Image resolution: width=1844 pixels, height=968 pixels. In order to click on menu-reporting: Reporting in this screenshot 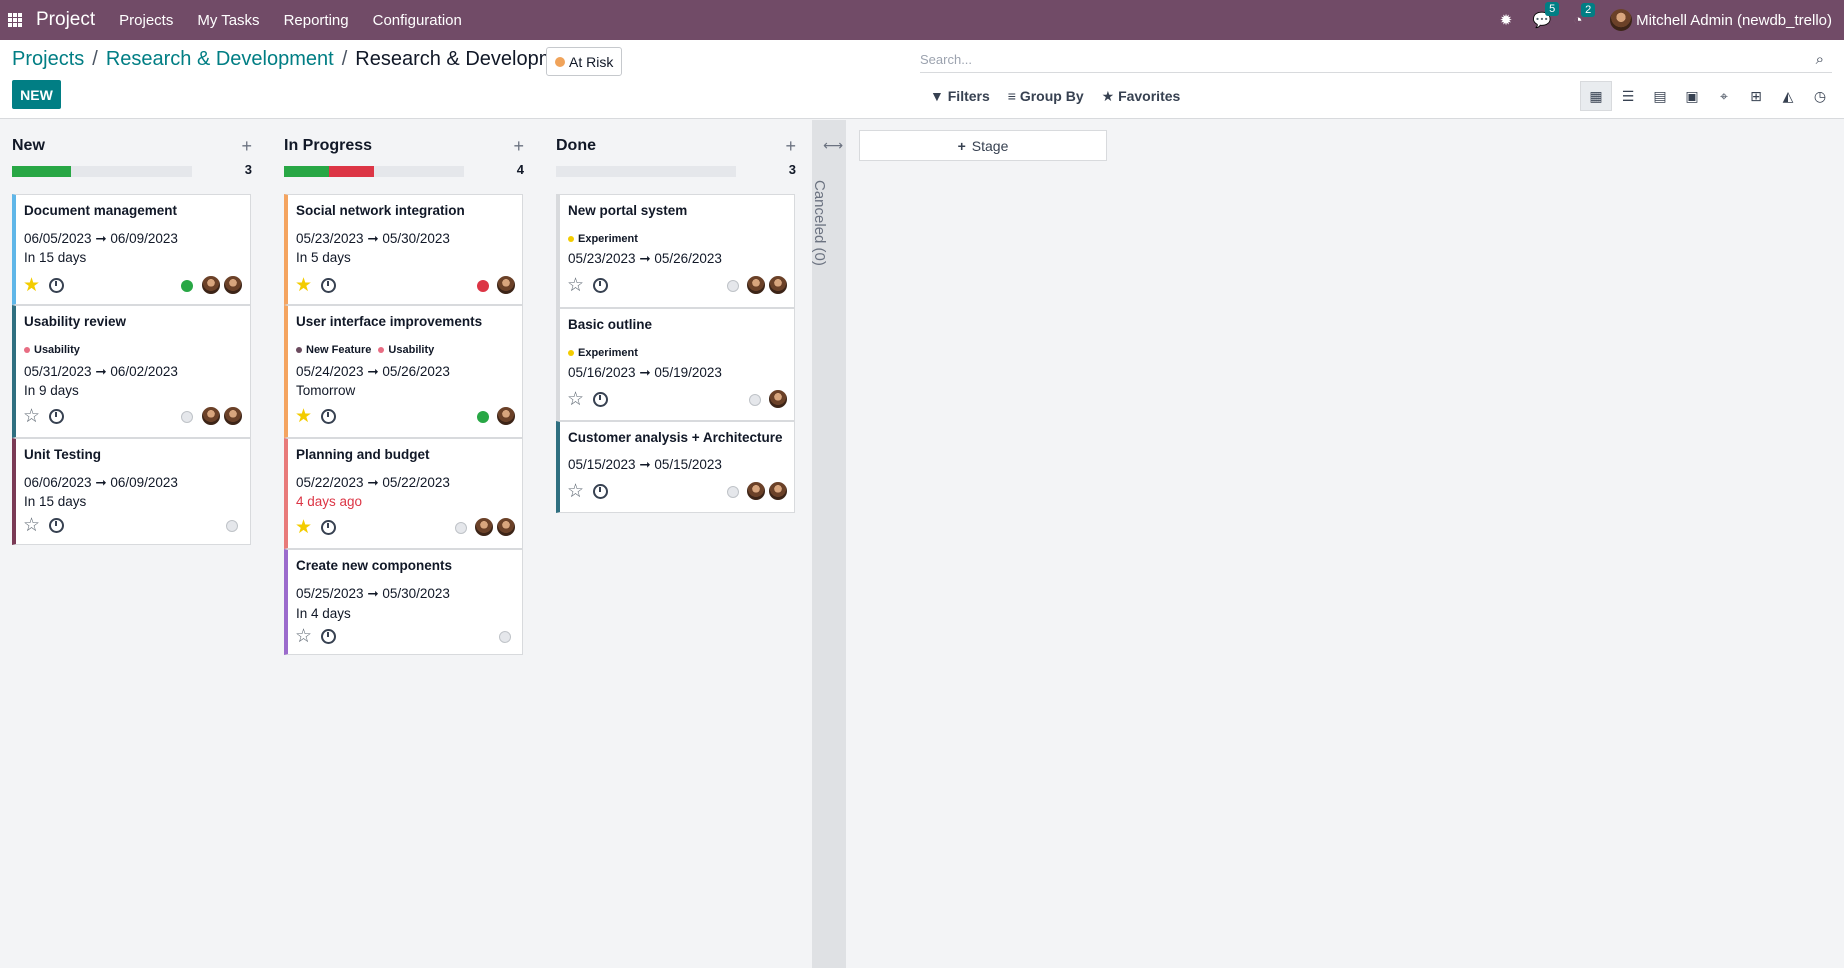, I will do `click(316, 20)`.